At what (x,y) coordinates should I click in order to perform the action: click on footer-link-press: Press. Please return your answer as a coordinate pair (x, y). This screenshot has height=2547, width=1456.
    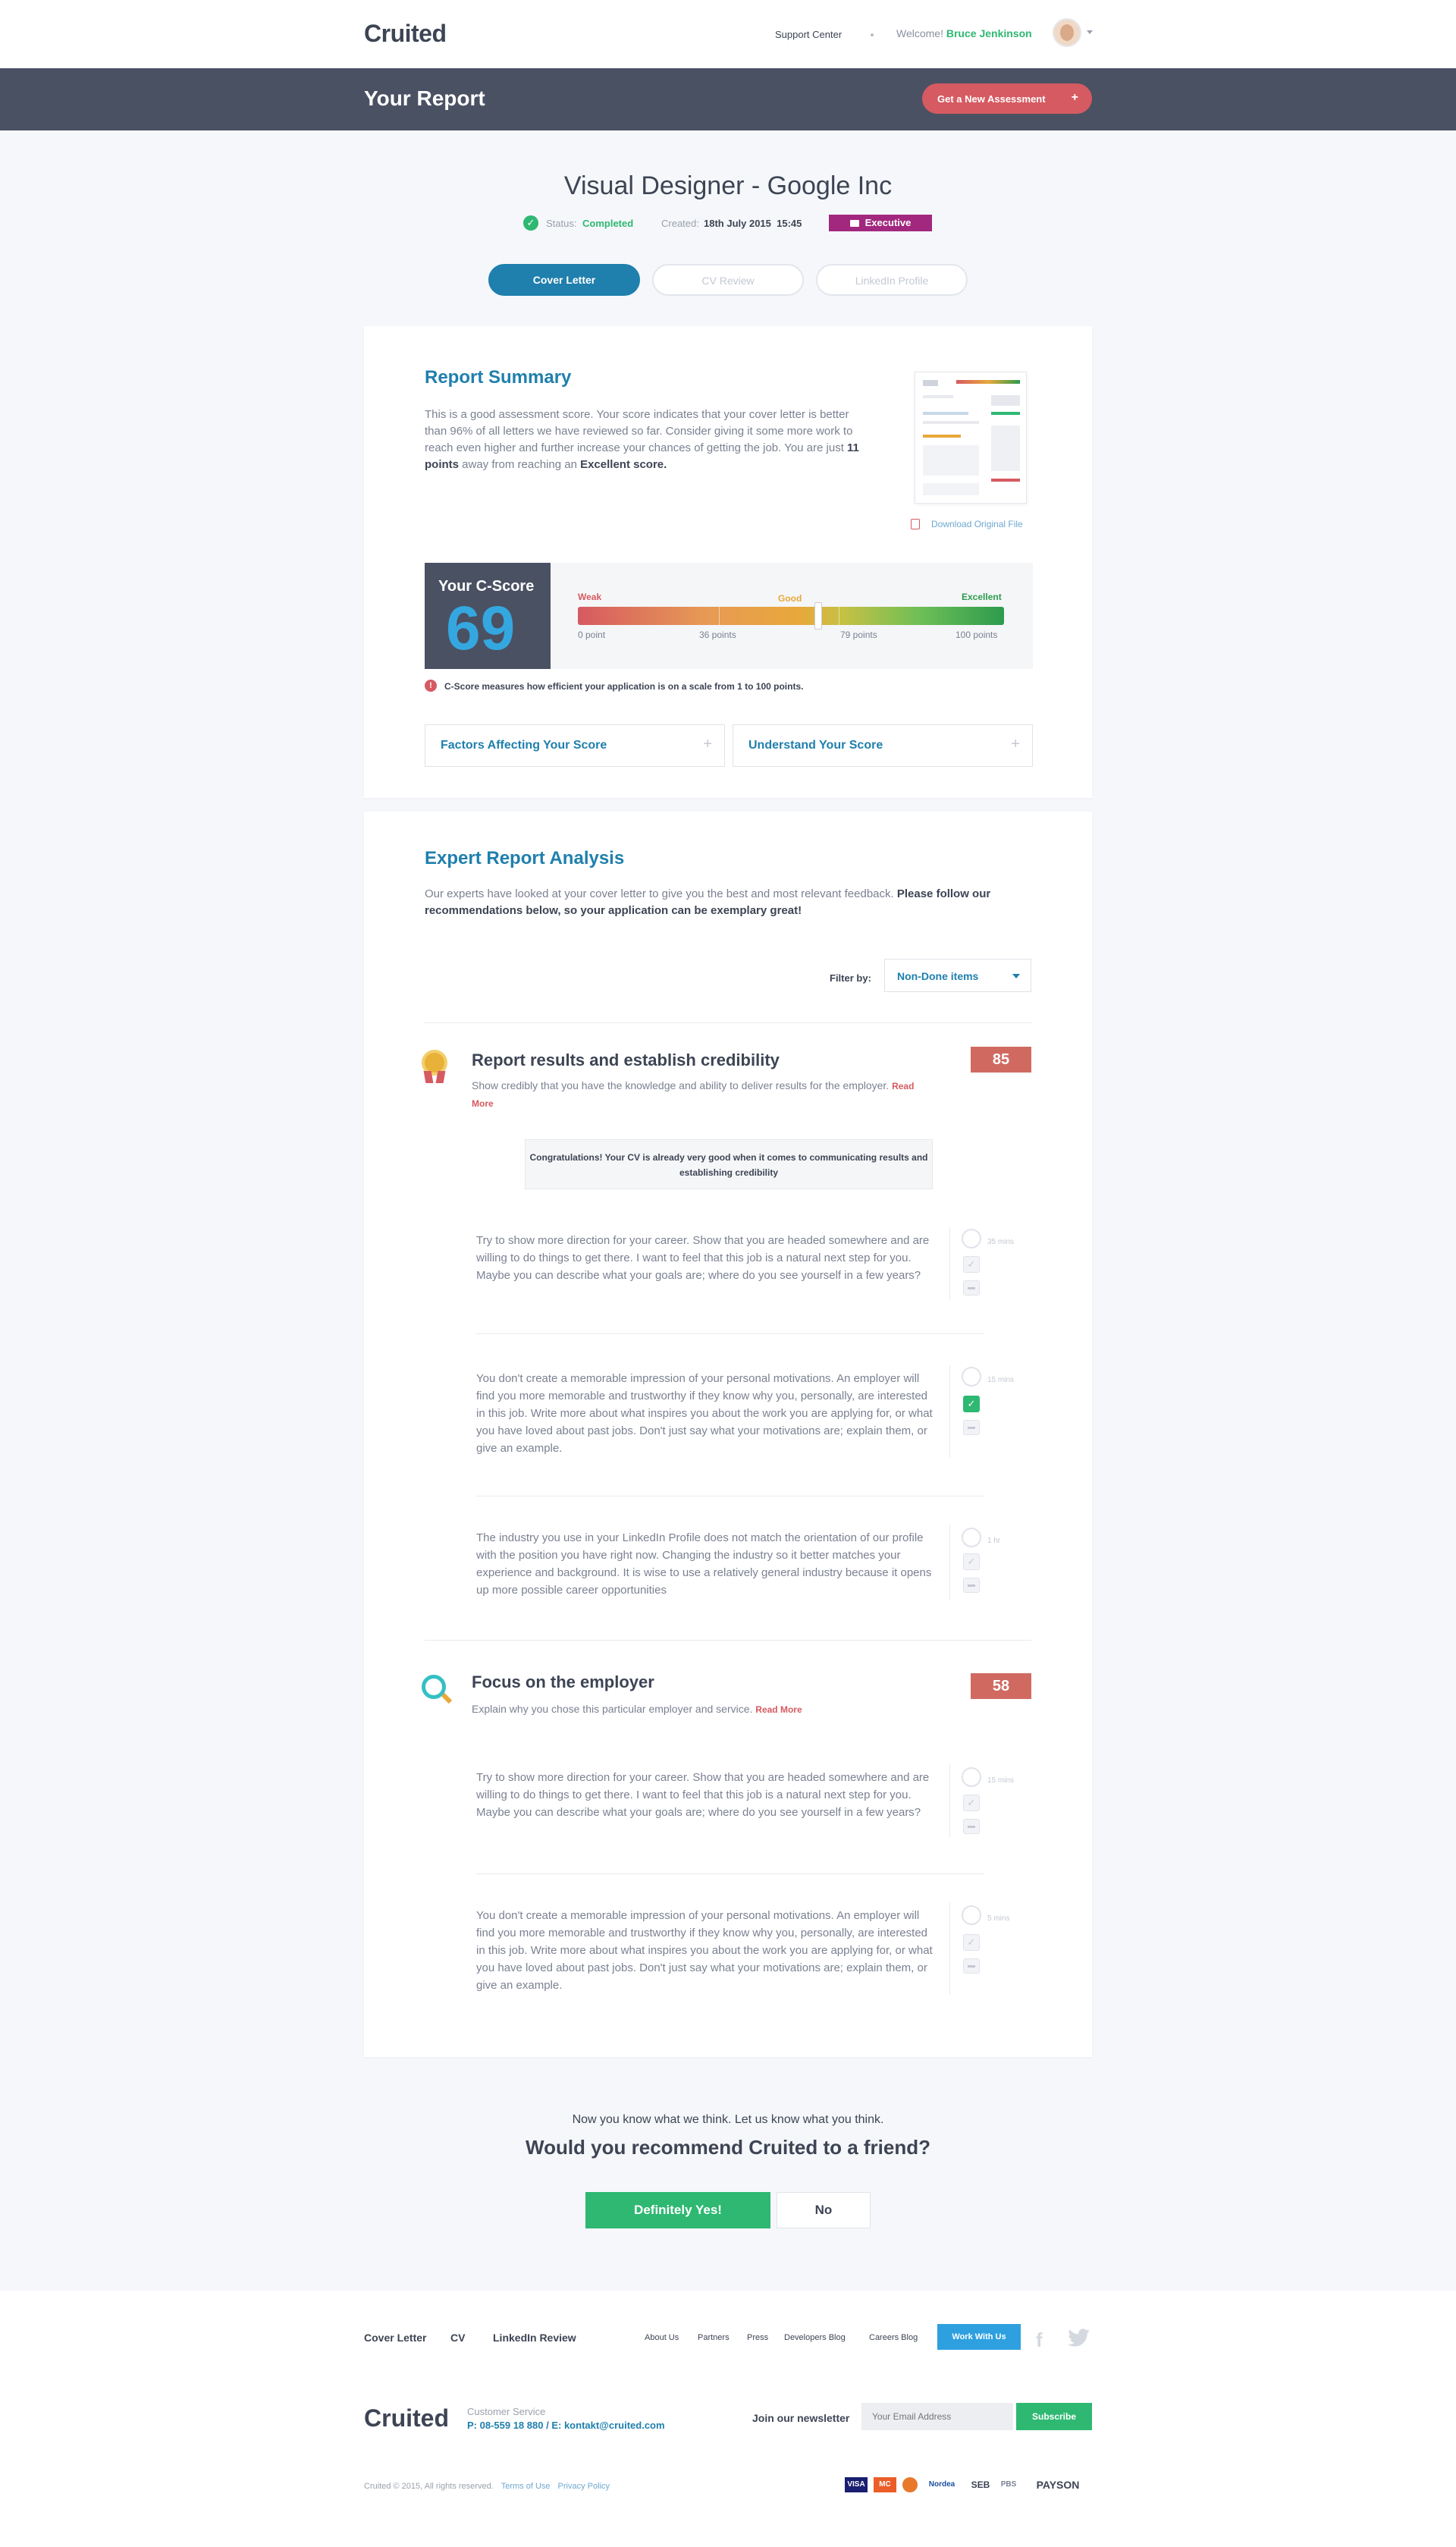
    Looking at the image, I should click on (757, 2337).